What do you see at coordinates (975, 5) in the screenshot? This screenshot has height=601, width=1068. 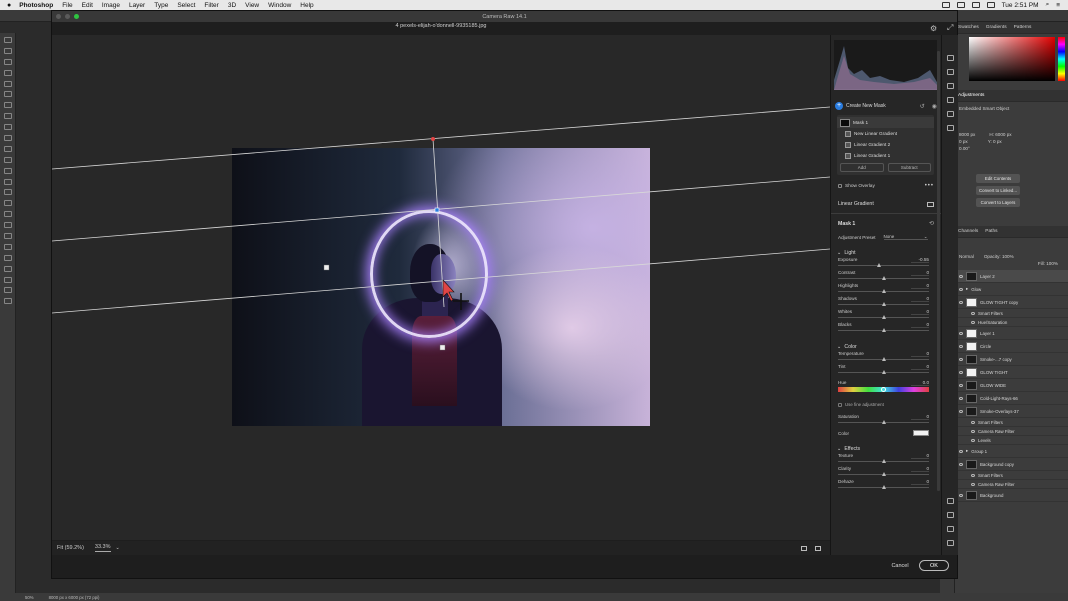 I see `wifi-icon` at bounding box center [975, 5].